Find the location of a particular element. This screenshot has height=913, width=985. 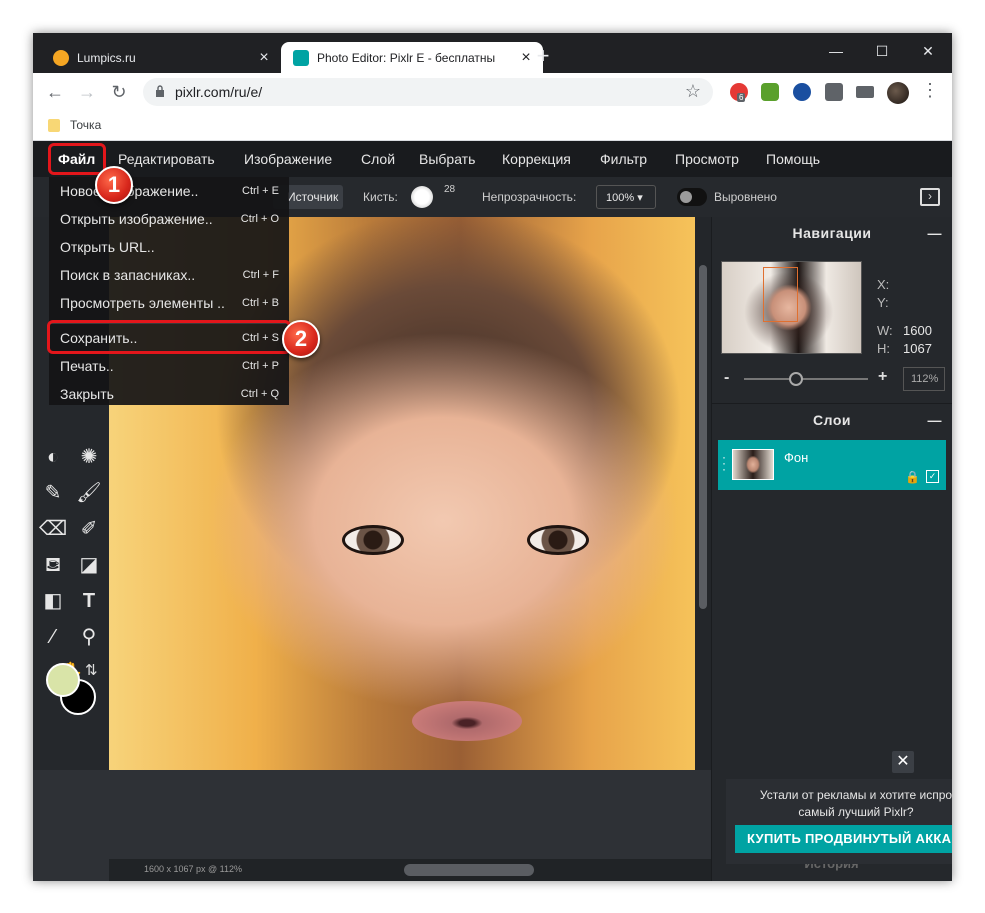

folder-icon is located at coordinates (54, 125).